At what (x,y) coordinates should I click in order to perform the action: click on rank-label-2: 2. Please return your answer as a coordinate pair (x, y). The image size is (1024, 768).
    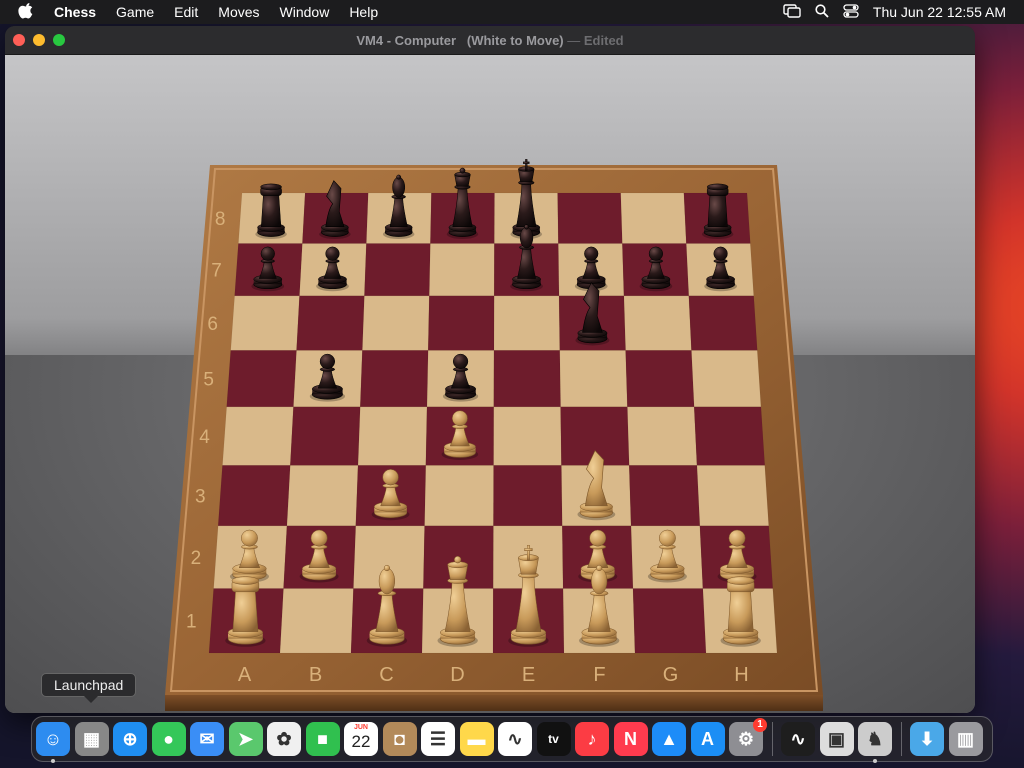
    Looking at the image, I should click on (196, 558).